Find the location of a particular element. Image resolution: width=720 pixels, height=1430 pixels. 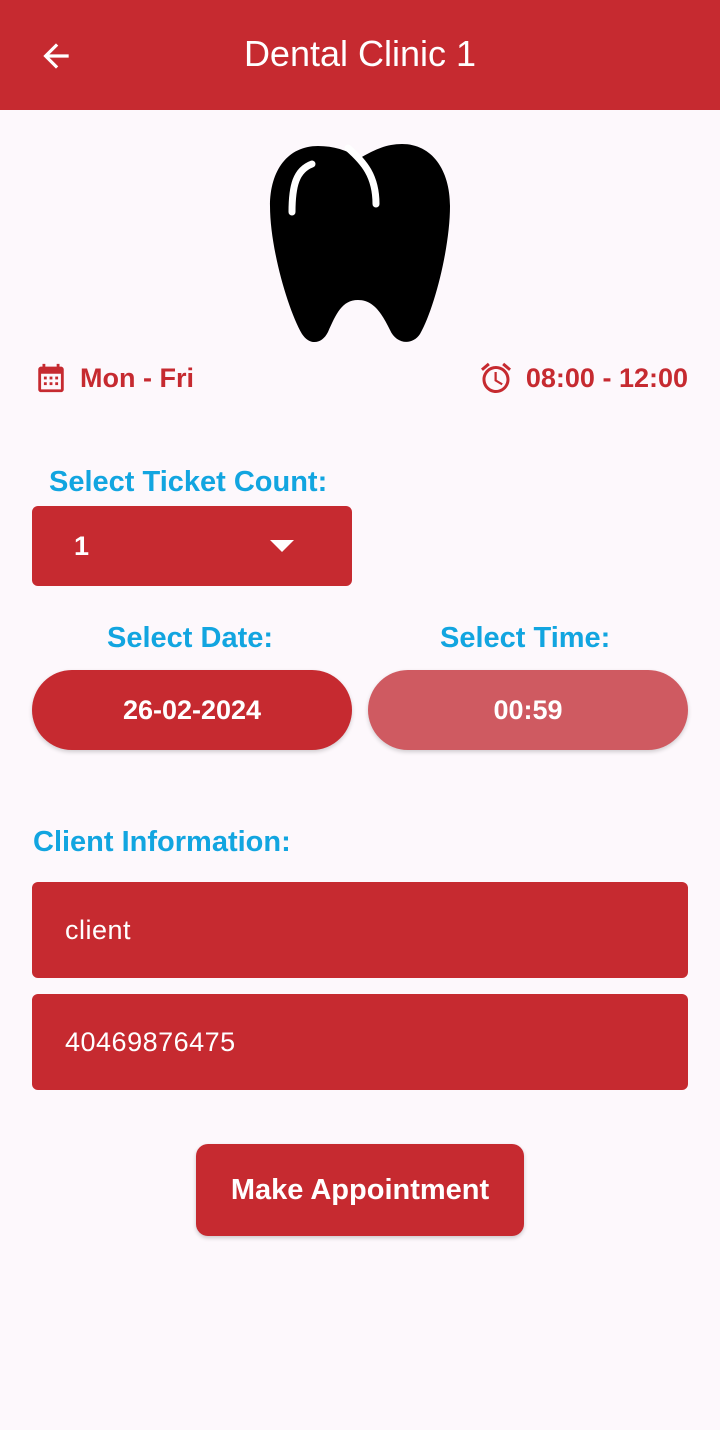

client-name-value: client is located at coordinates (98, 930).